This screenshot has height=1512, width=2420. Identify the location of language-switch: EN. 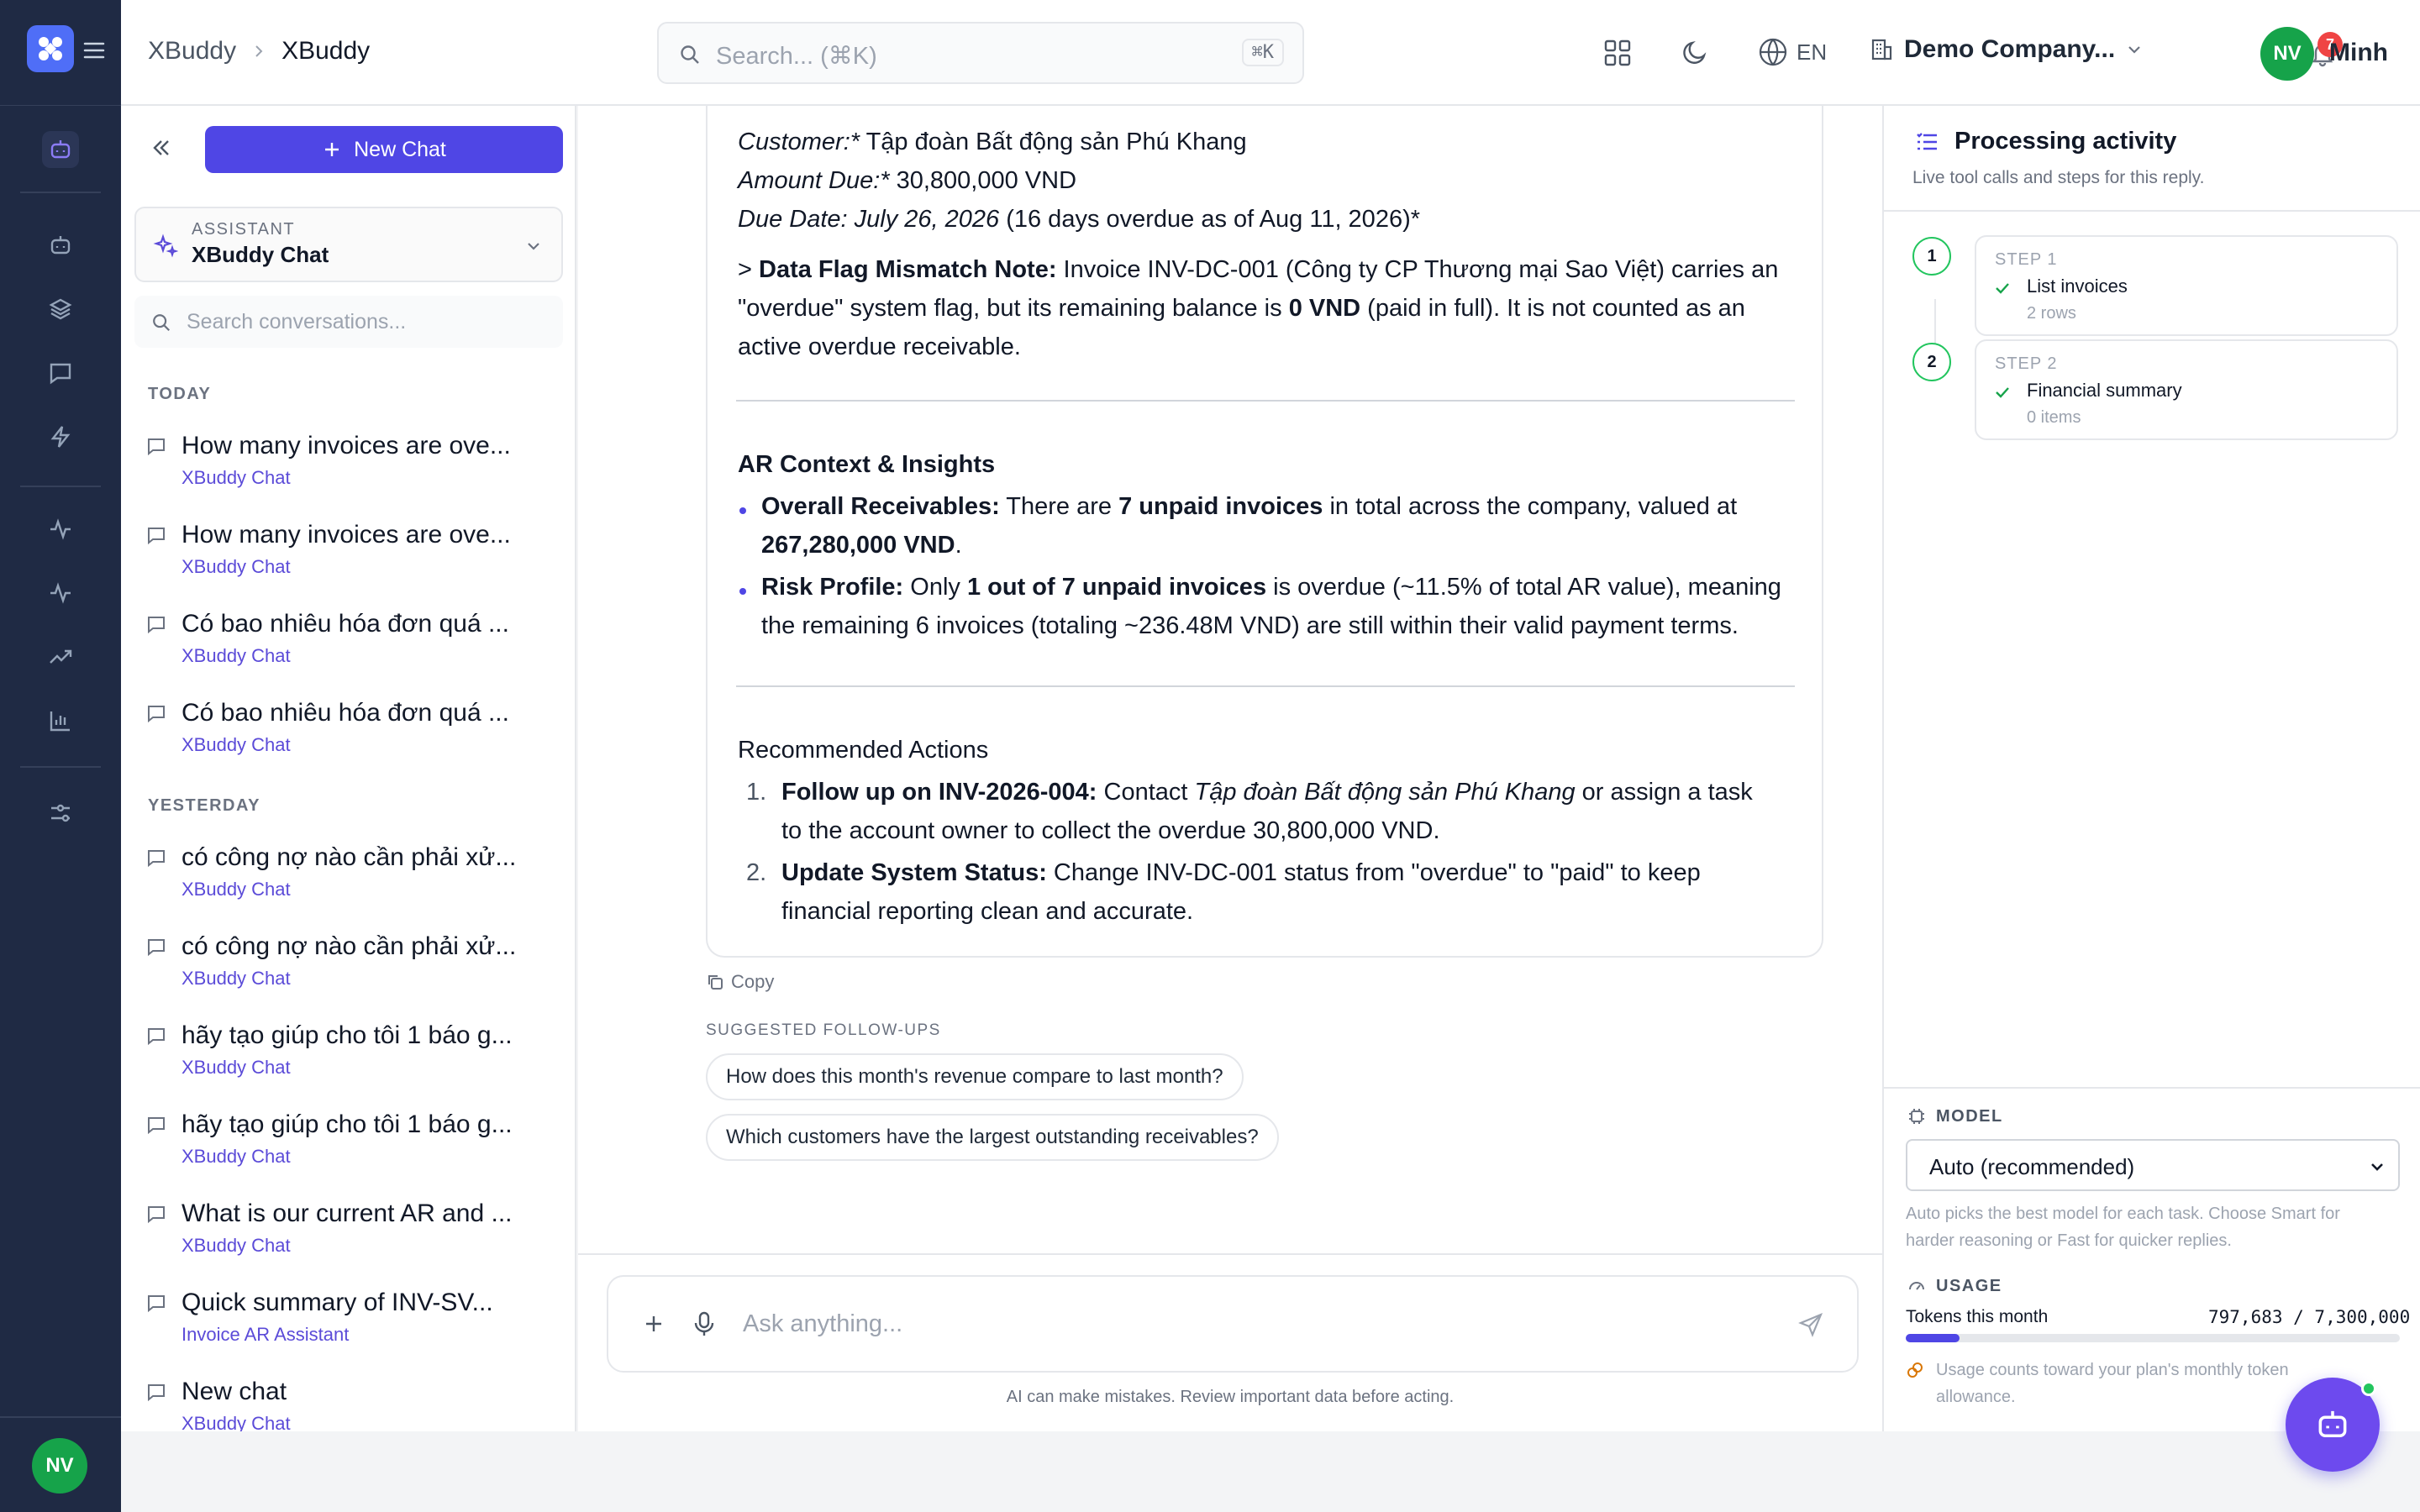
(1793, 52).